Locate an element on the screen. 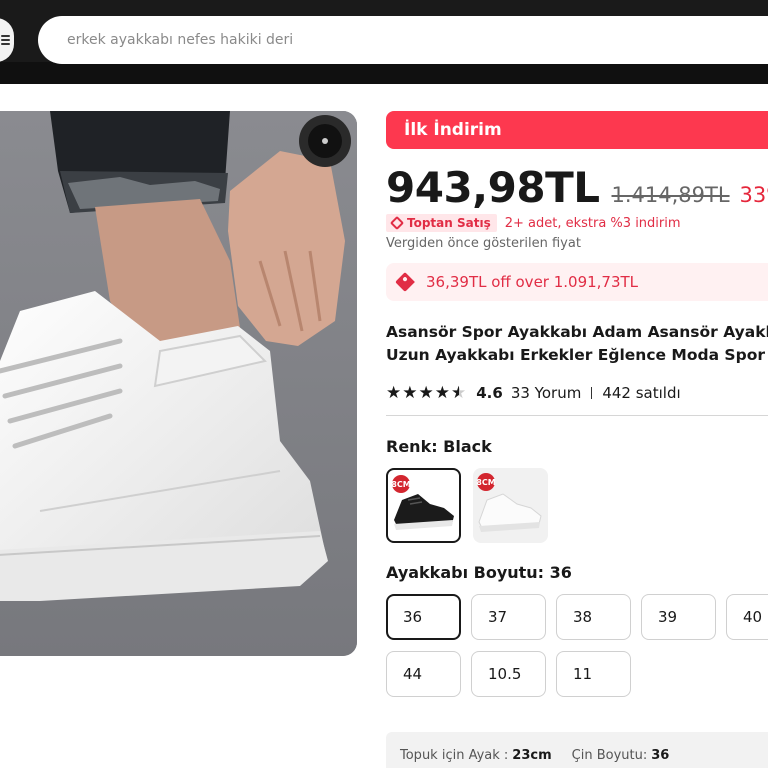 This screenshot has height=768, width=768. size-option: 44 is located at coordinates (423, 674).